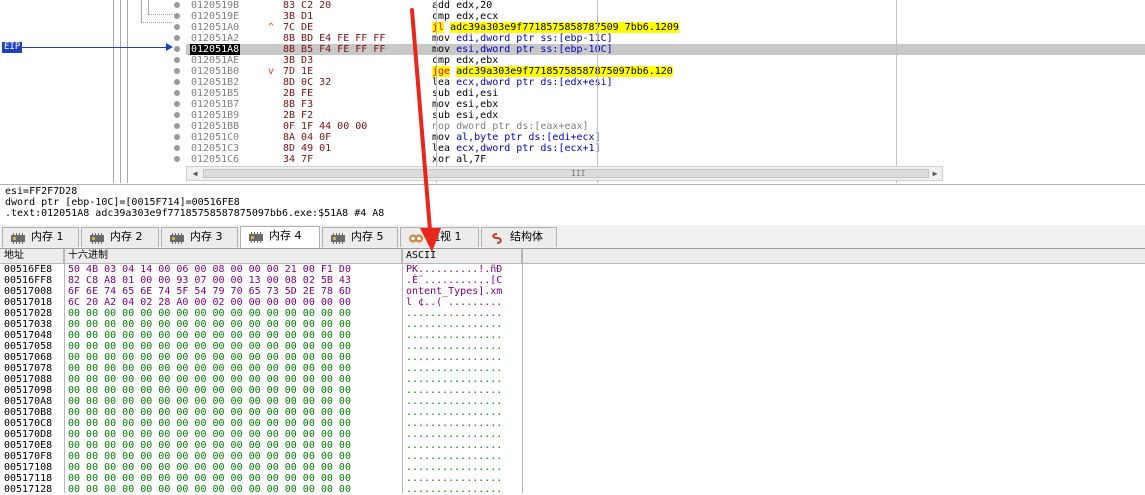 The image size is (1145, 495). What do you see at coordinates (280, 237) in the screenshot?
I see `tab-4: 内存 4` at bounding box center [280, 237].